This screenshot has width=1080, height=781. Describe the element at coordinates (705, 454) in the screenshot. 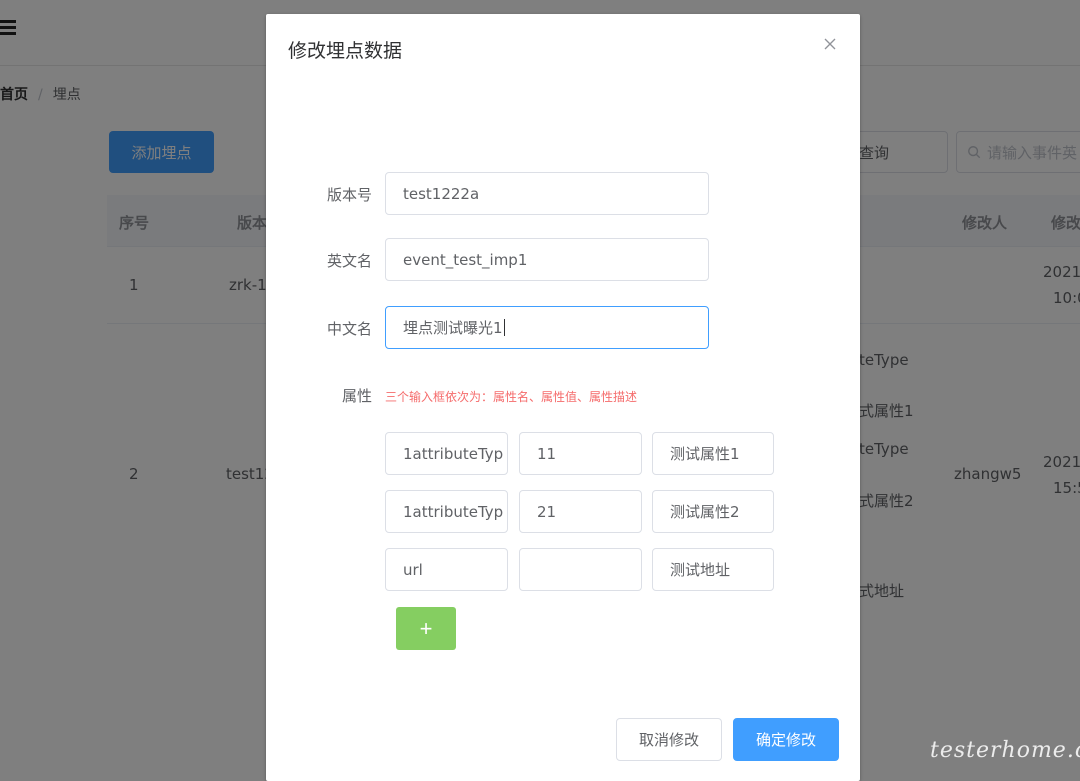

I see `attr-desc-value: 测试属性1` at that location.